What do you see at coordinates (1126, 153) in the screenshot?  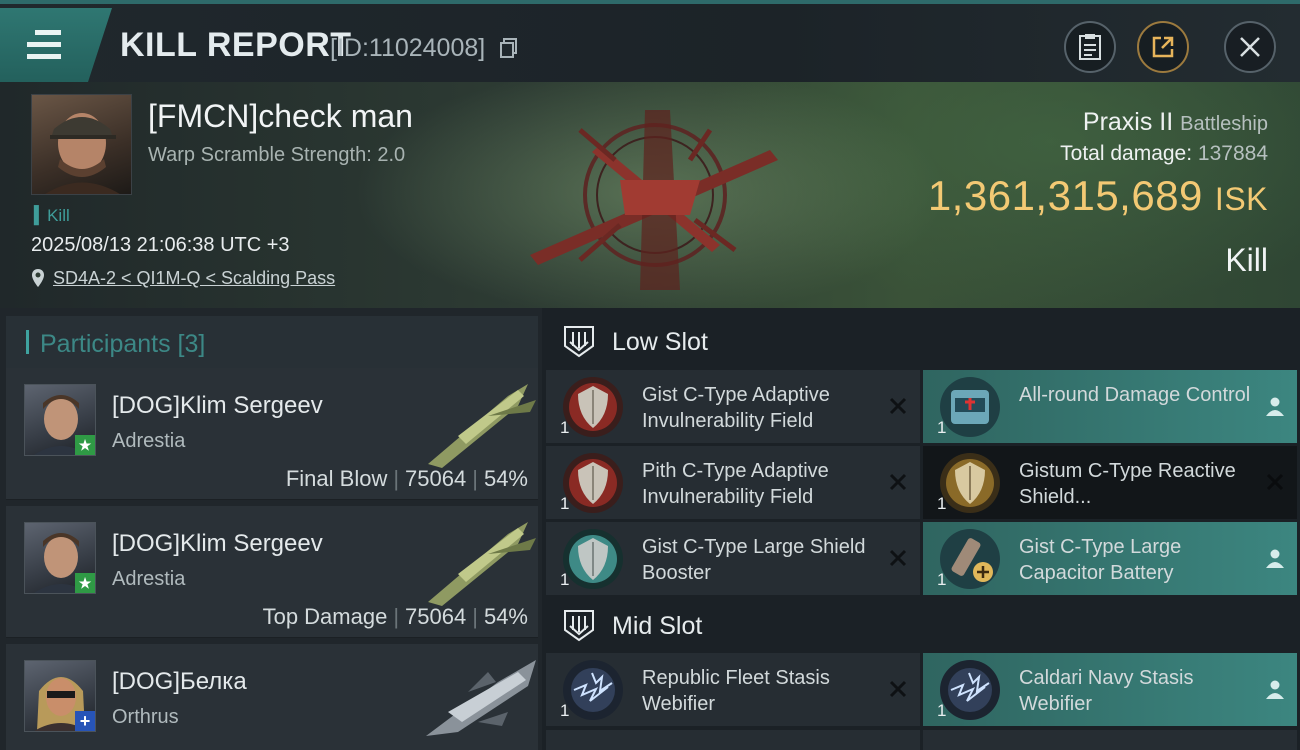 I see `total-damage-label: Total damage:` at bounding box center [1126, 153].